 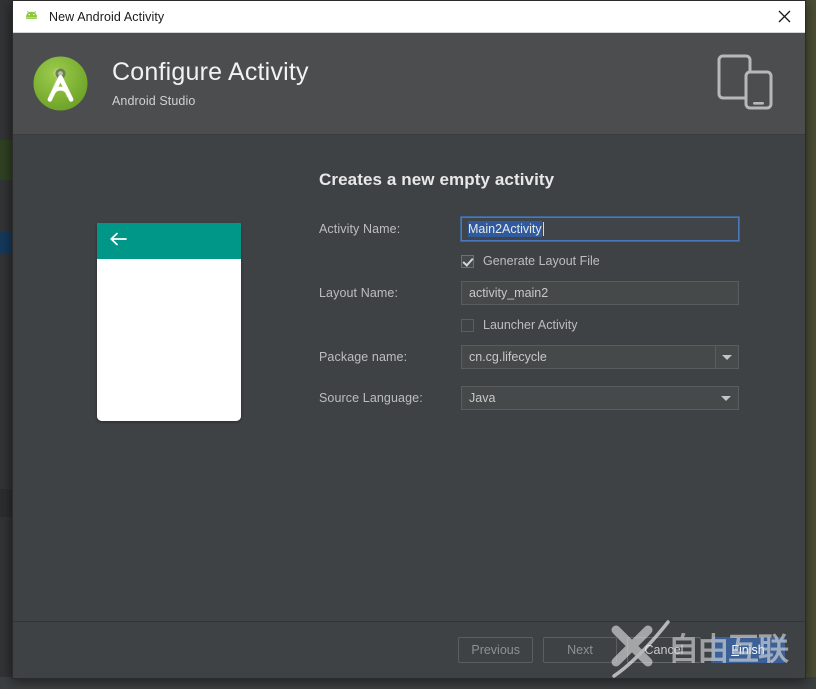 What do you see at coordinates (600, 229) in the screenshot?
I see `activity-name-input: Main2Activity` at bounding box center [600, 229].